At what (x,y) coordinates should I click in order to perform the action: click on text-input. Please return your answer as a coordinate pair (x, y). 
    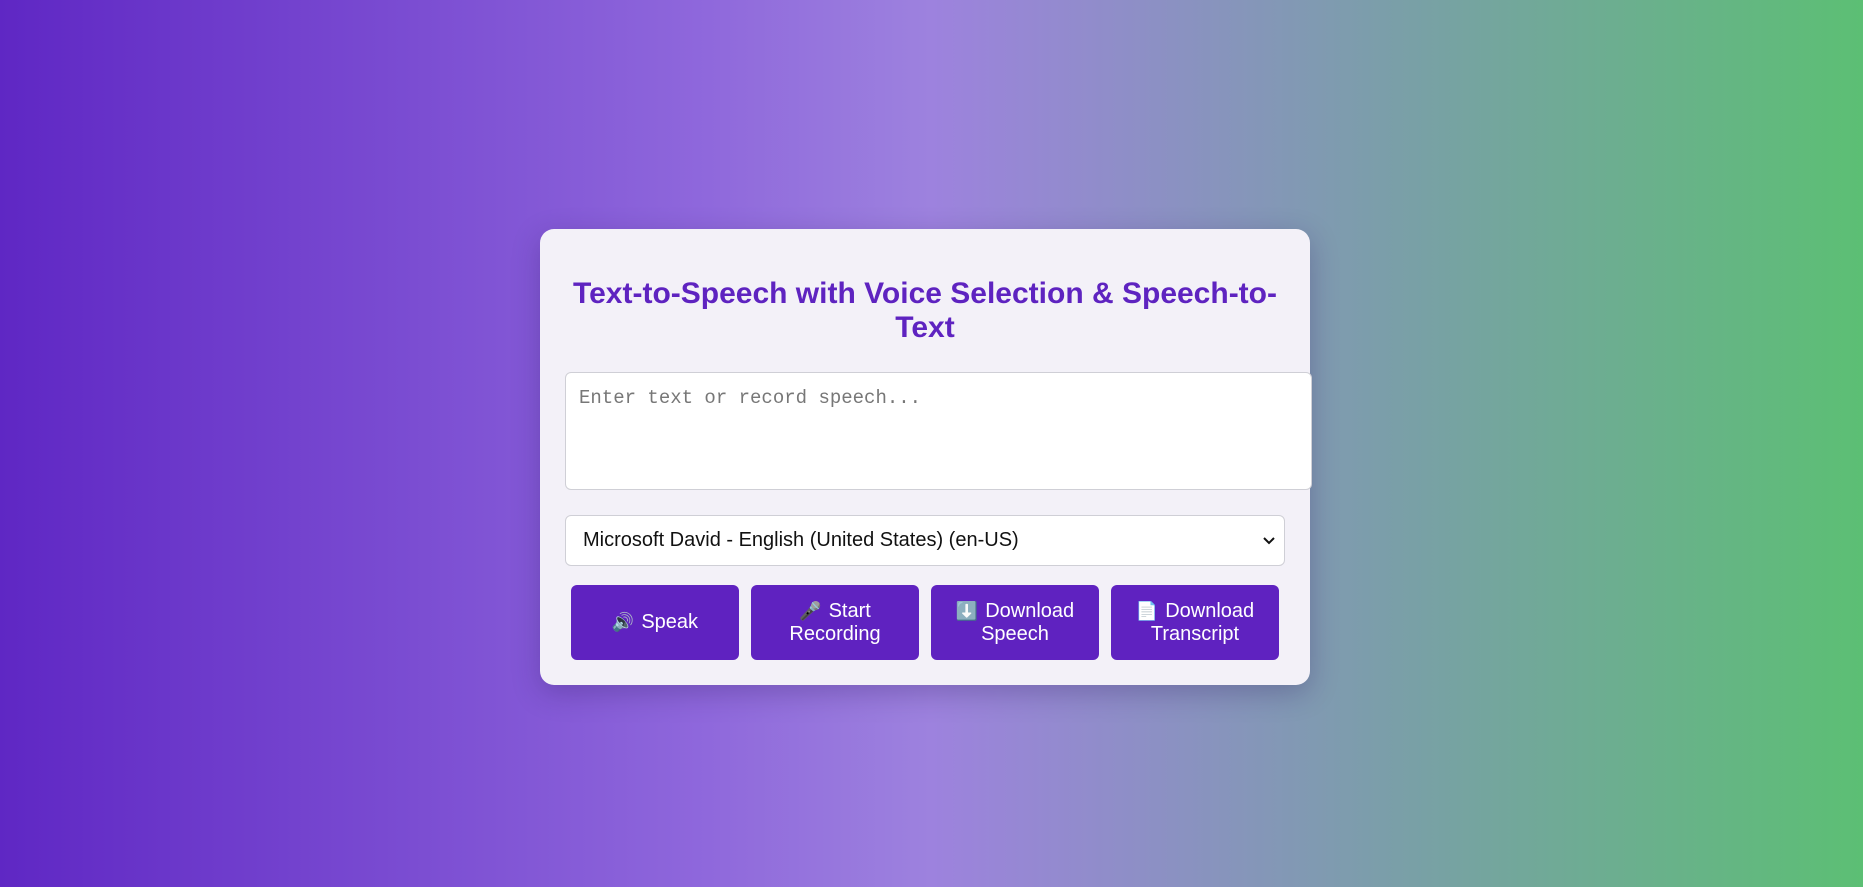
    Looking at the image, I should click on (938, 431).